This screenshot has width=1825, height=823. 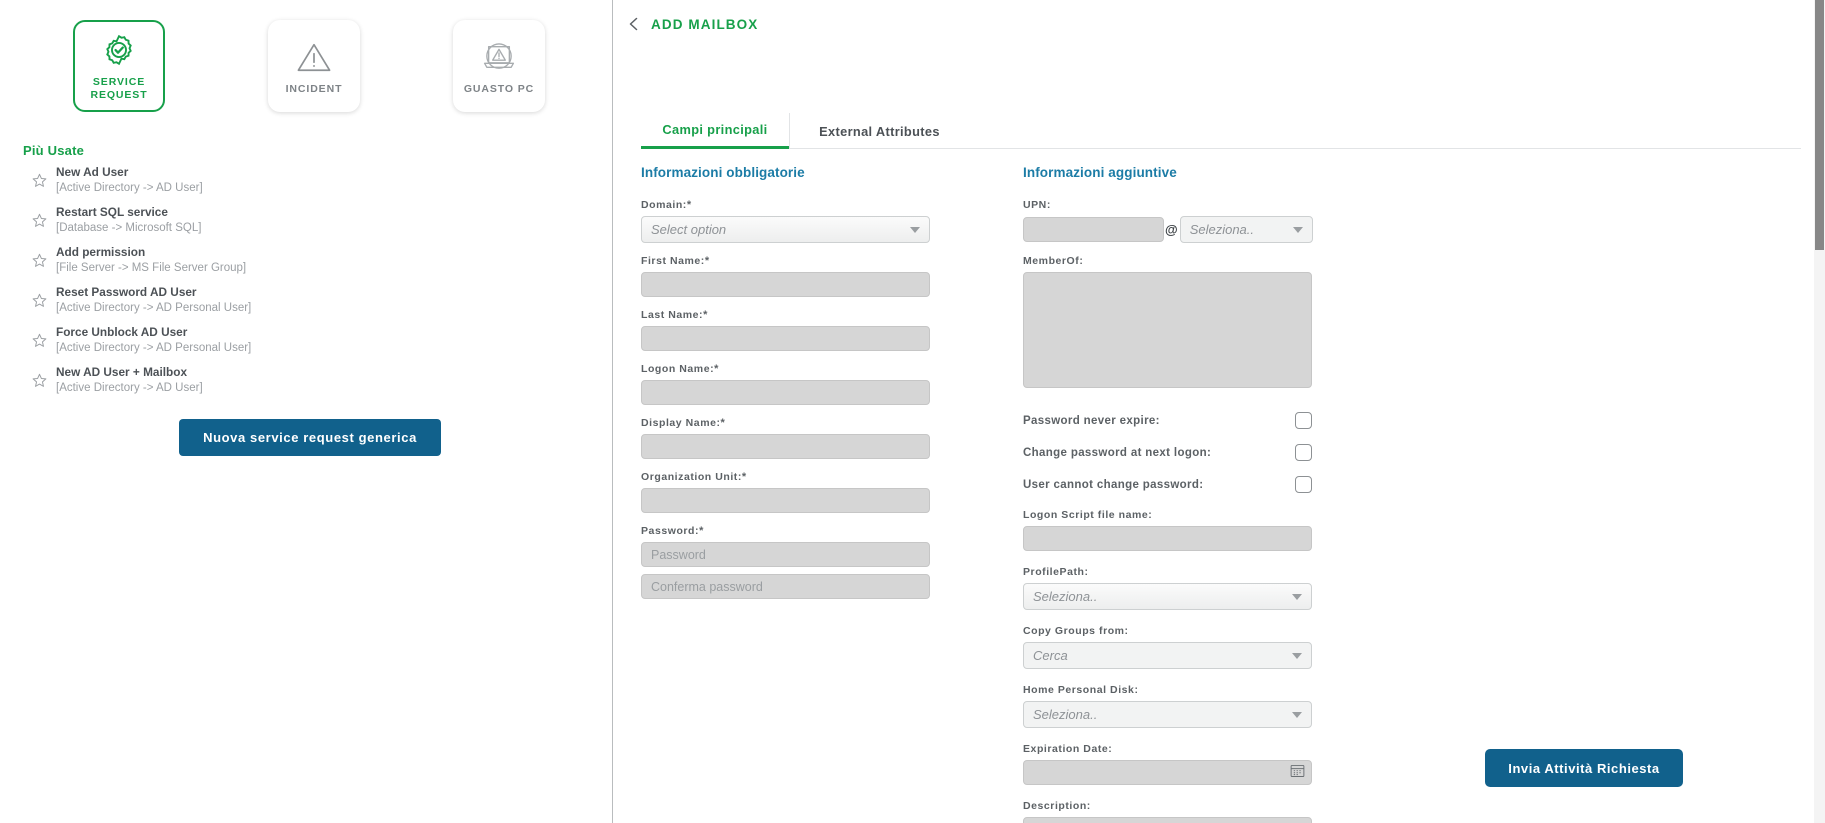 What do you see at coordinates (672, 531) in the screenshot?
I see `field-label: Password:*` at bounding box center [672, 531].